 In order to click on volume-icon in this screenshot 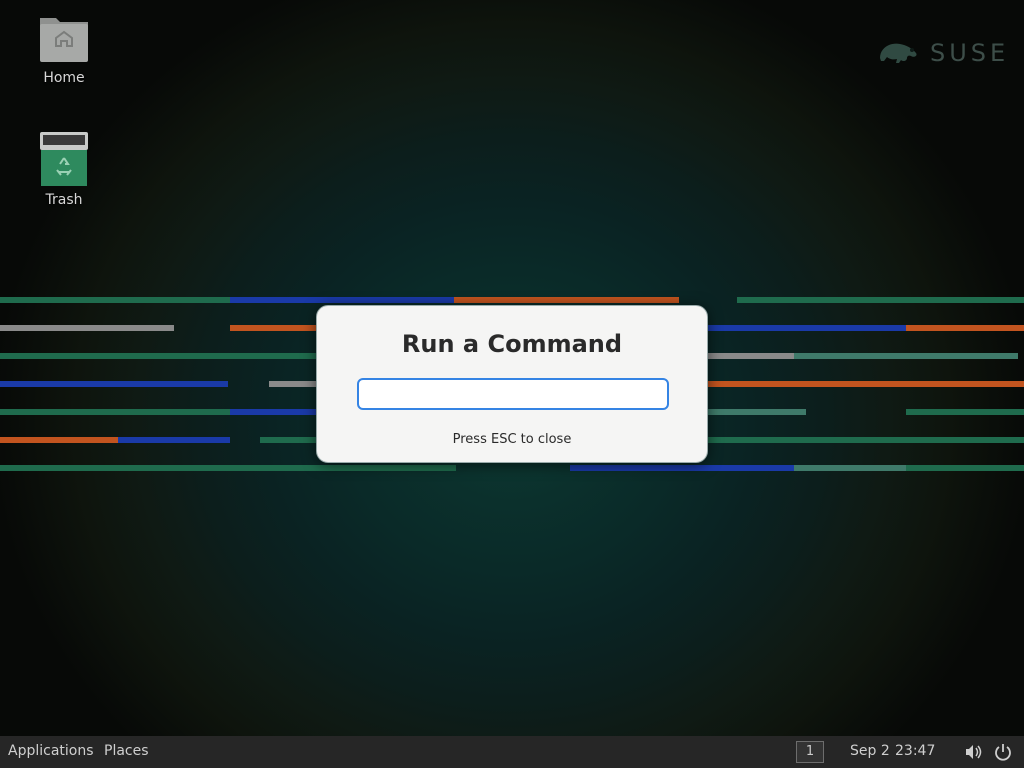, I will do `click(973, 752)`.